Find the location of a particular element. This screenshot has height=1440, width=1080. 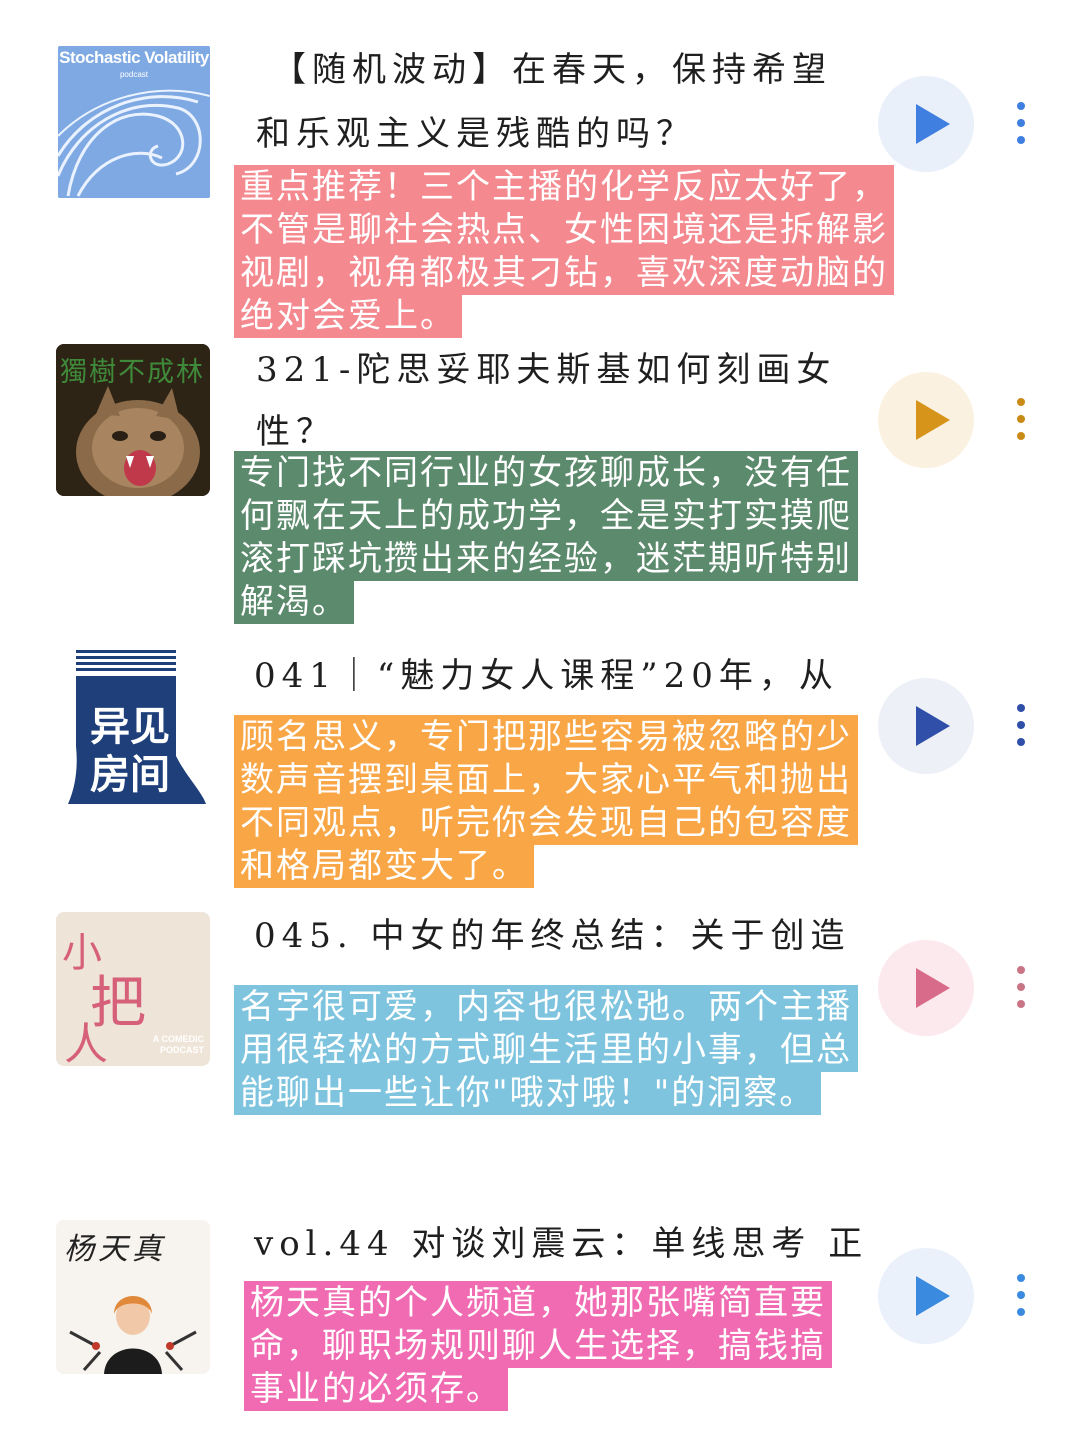

cover-subtitle: podcast is located at coordinates (134, 74).